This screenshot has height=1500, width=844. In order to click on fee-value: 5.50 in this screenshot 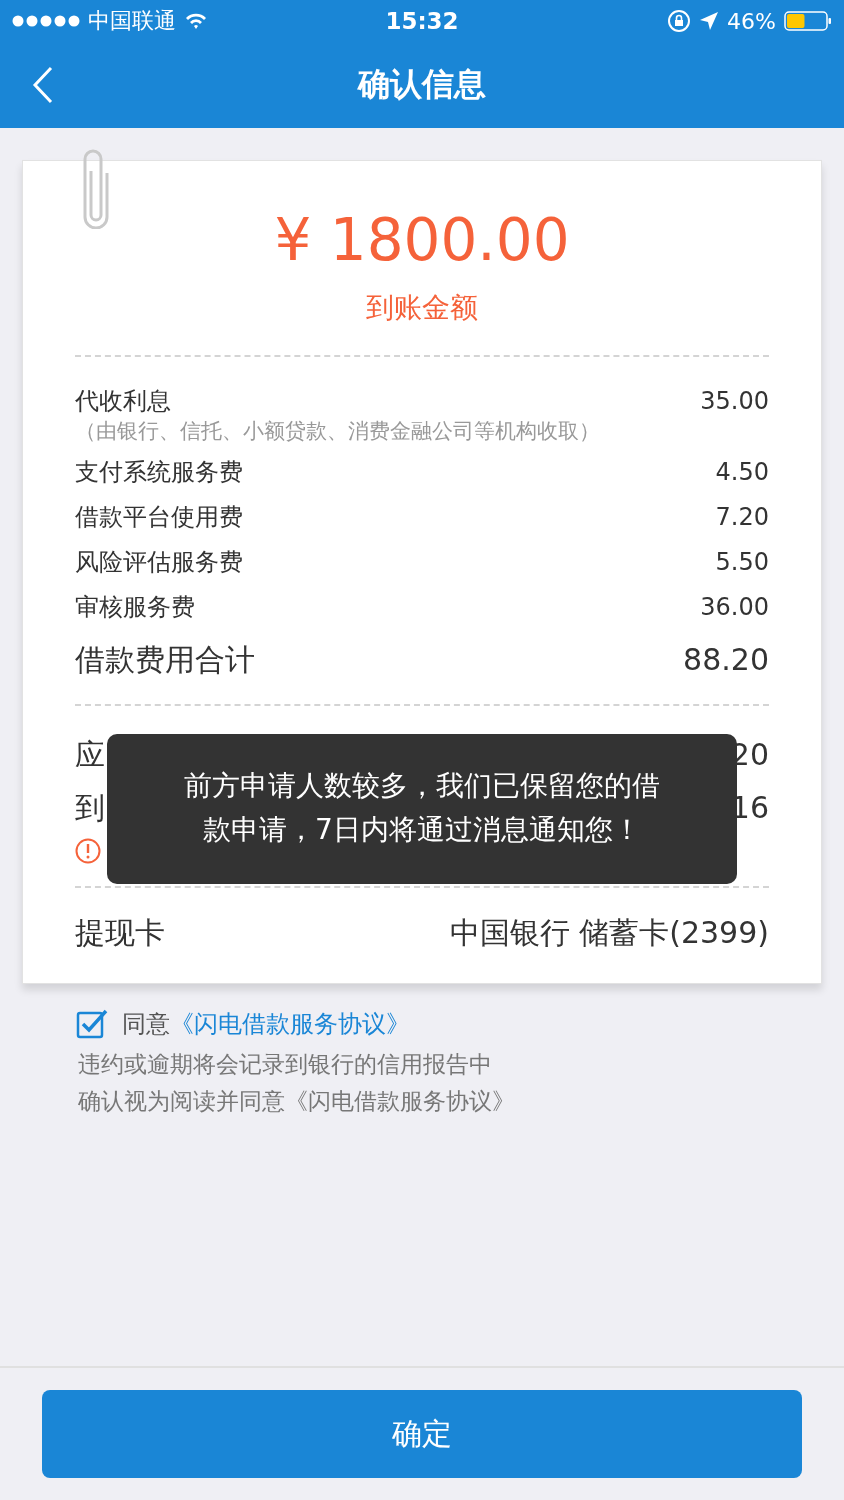, I will do `click(742, 562)`.